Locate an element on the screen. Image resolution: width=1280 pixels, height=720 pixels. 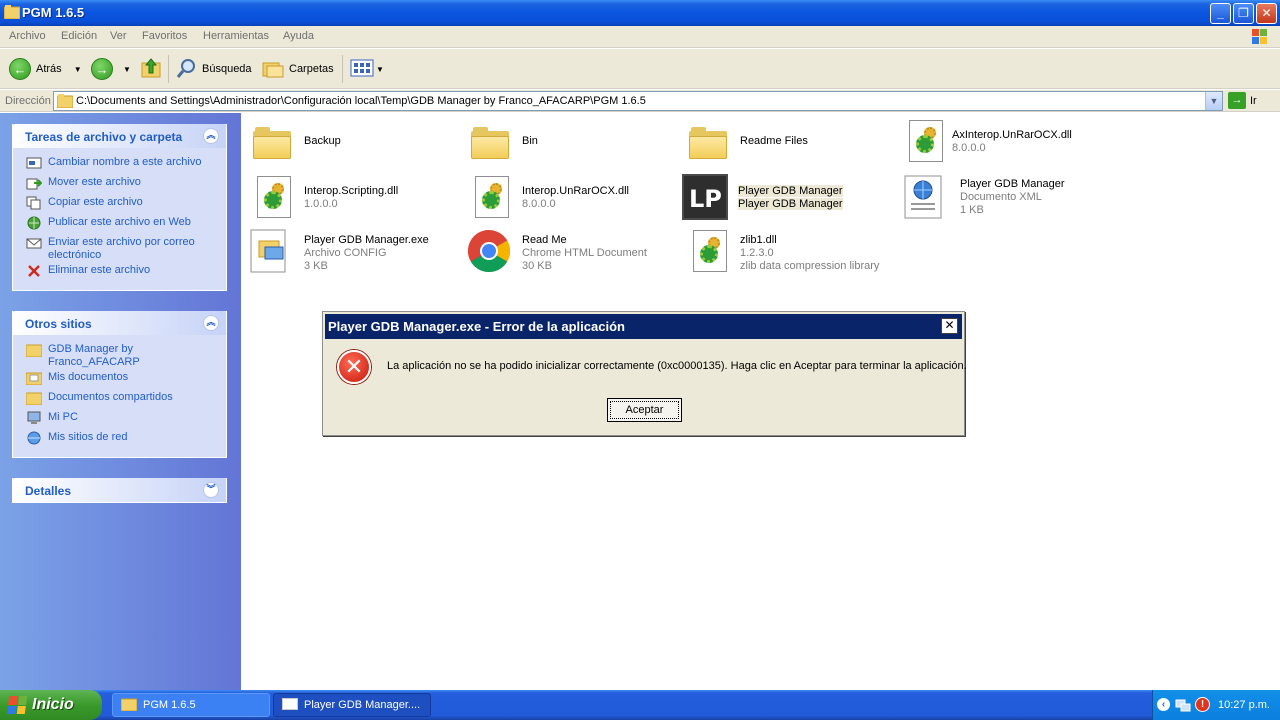
file-item: Player GDB Manager Documento XML 1 KB is located at coordinates (1008, 198).